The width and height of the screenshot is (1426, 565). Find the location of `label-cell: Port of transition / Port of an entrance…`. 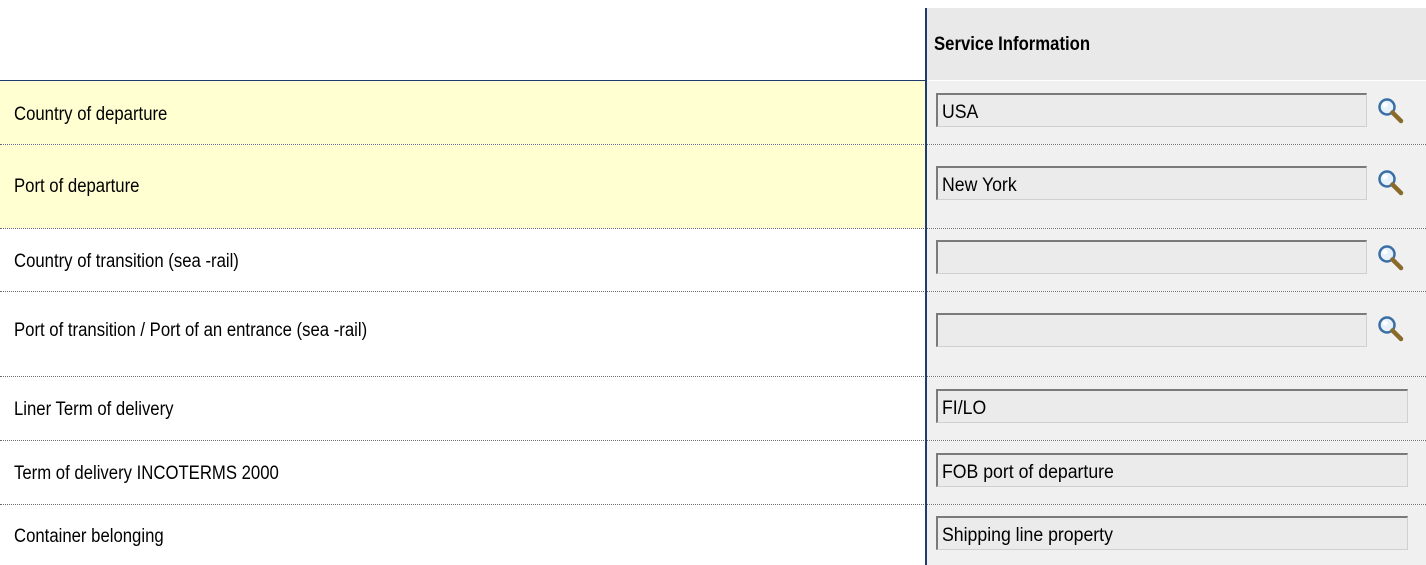

label-cell: Port of transition / Port of an entrance… is located at coordinates (462, 334).